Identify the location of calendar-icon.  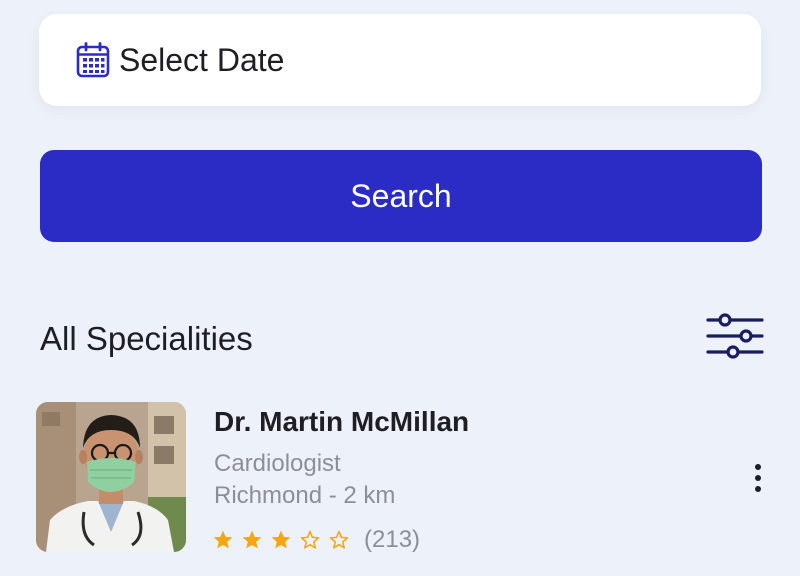
(93, 60).